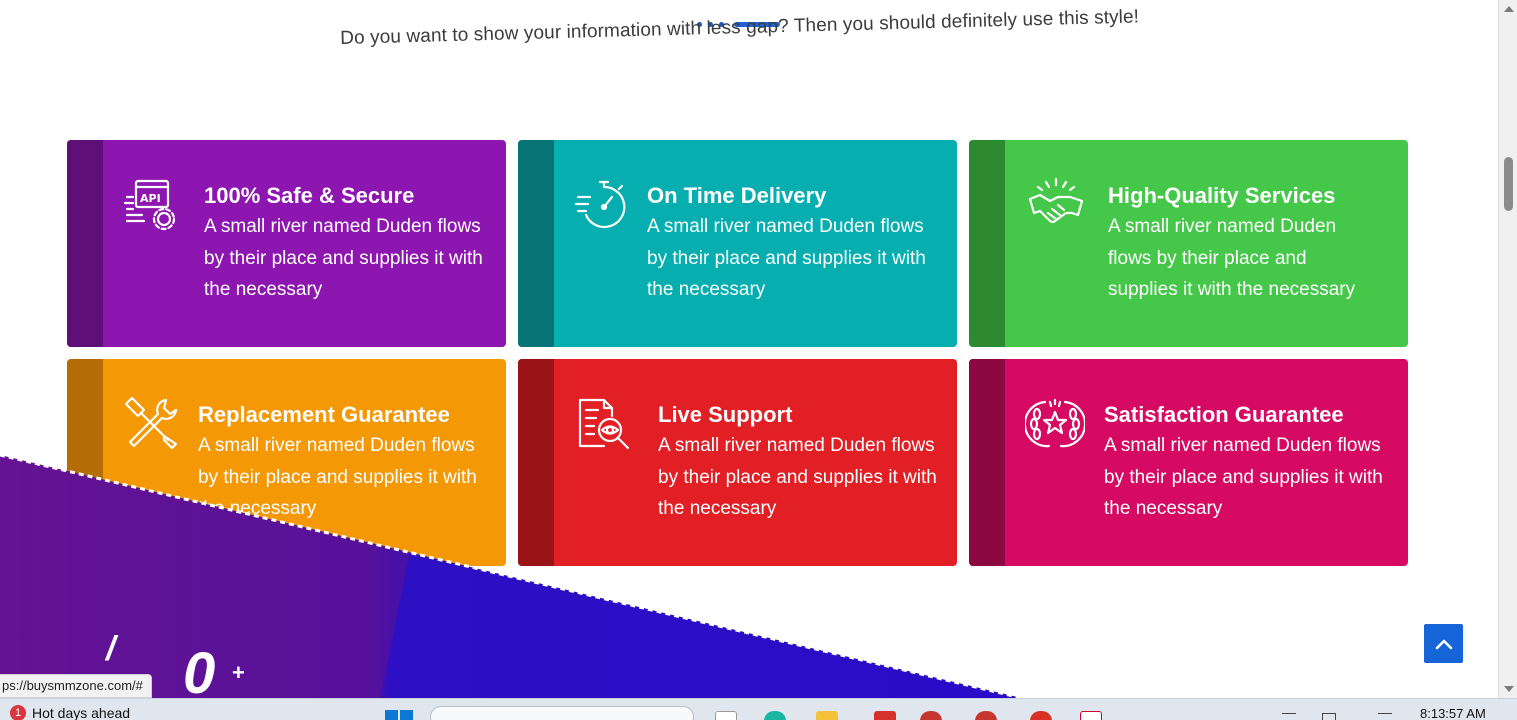 The image size is (1517, 720). I want to click on card-title: Replacement Guarantee, so click(324, 414).